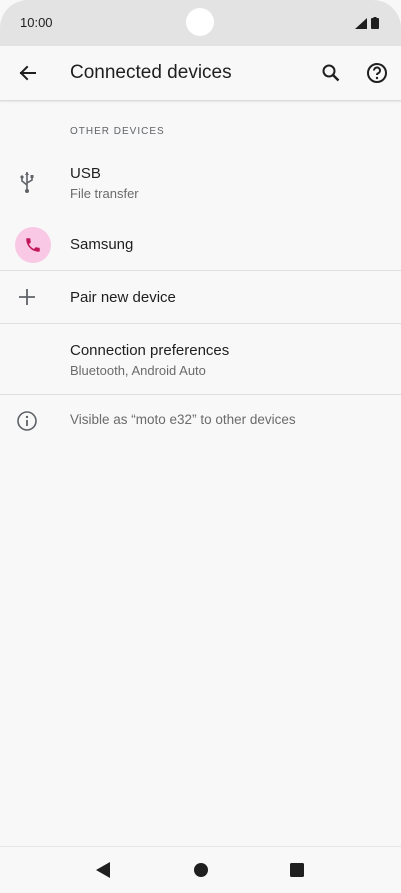  I want to click on list-item-title: Pair new device, so click(123, 297).